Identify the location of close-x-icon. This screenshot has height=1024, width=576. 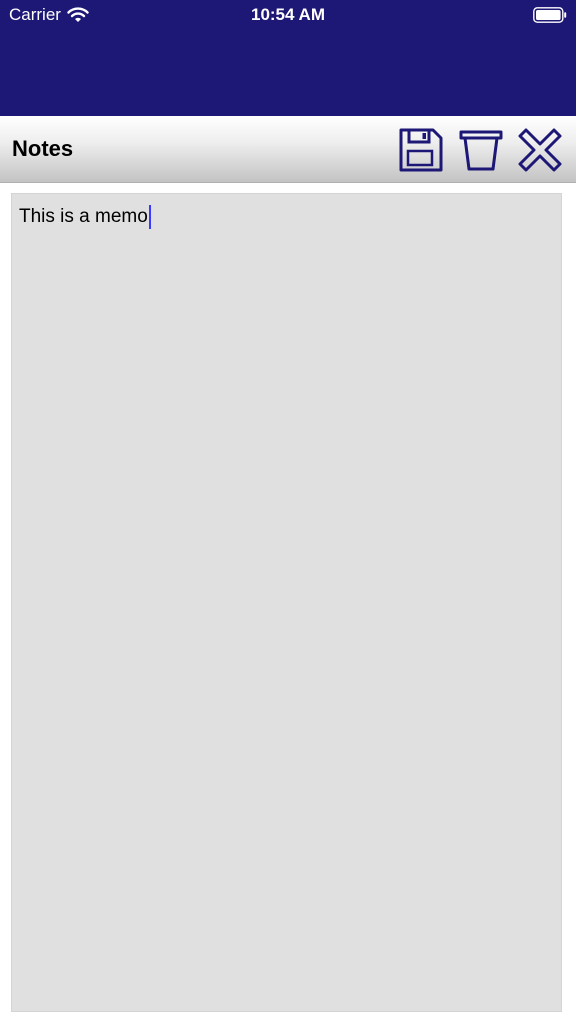
(540, 150).